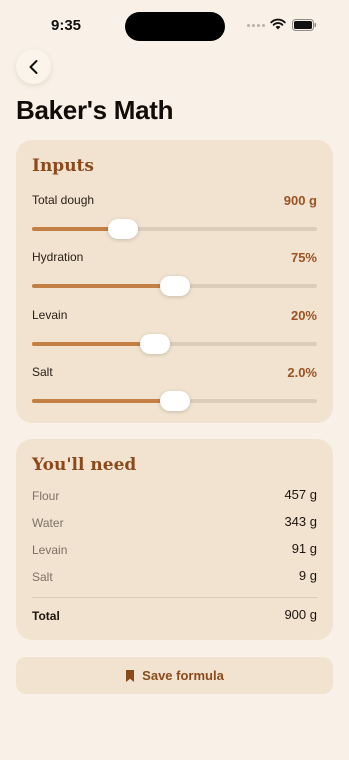 The width and height of the screenshot is (349, 760). I want to click on back-button, so click(33, 66).